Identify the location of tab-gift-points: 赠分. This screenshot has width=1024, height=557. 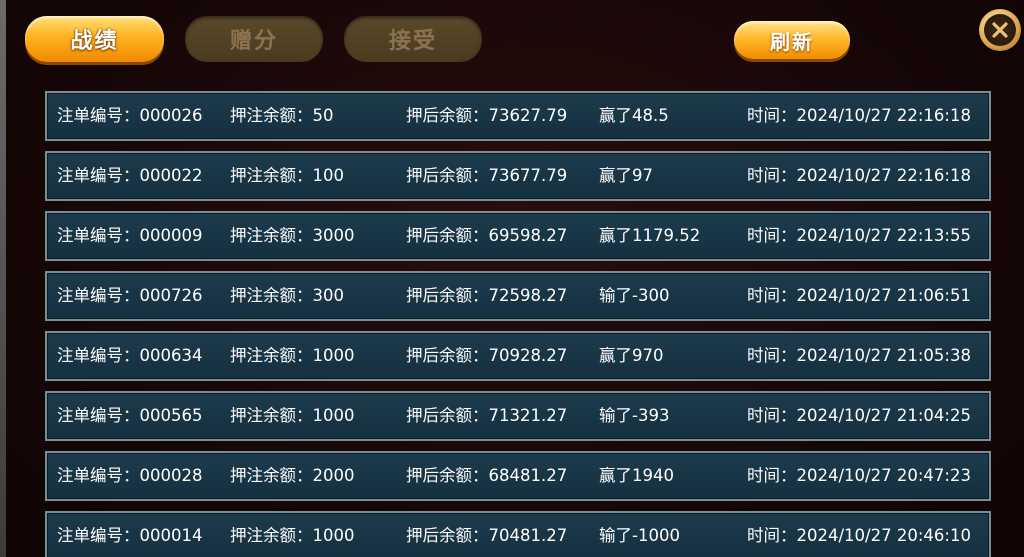
(254, 39).